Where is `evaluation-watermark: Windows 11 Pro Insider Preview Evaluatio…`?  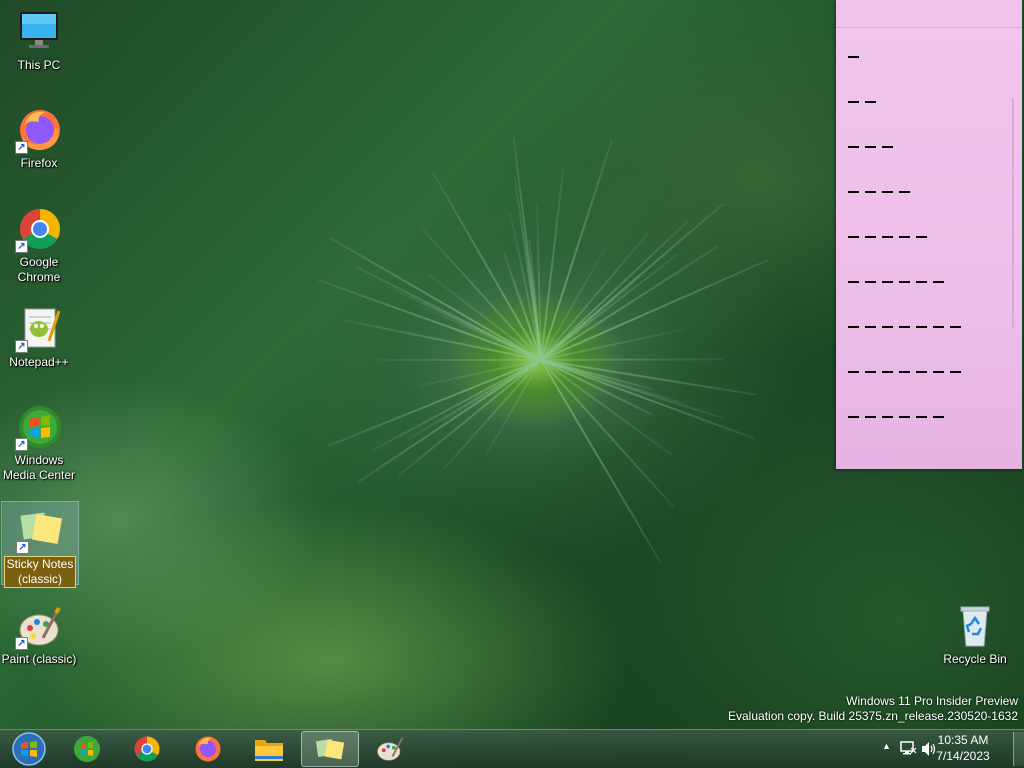 evaluation-watermark: Windows 11 Pro Insider Preview Evaluatio… is located at coordinates (873, 709).